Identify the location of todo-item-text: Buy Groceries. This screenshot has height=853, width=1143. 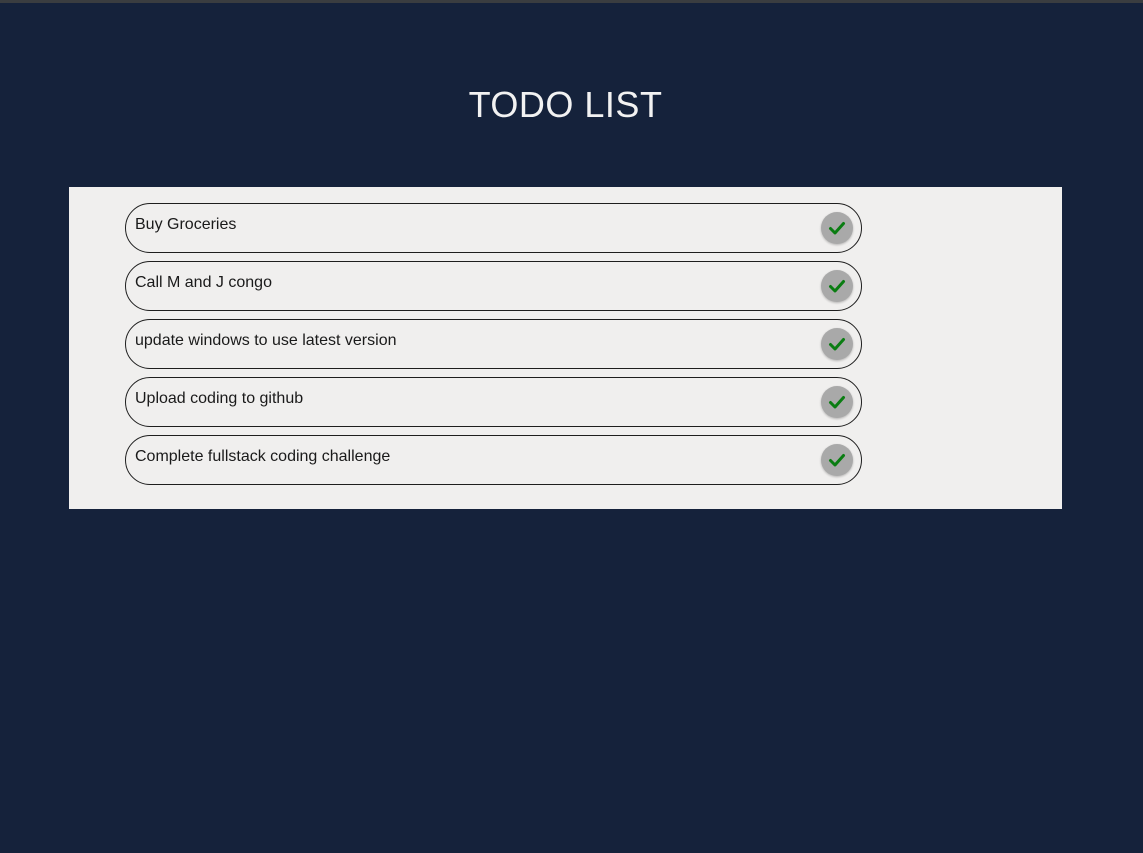
(186, 224).